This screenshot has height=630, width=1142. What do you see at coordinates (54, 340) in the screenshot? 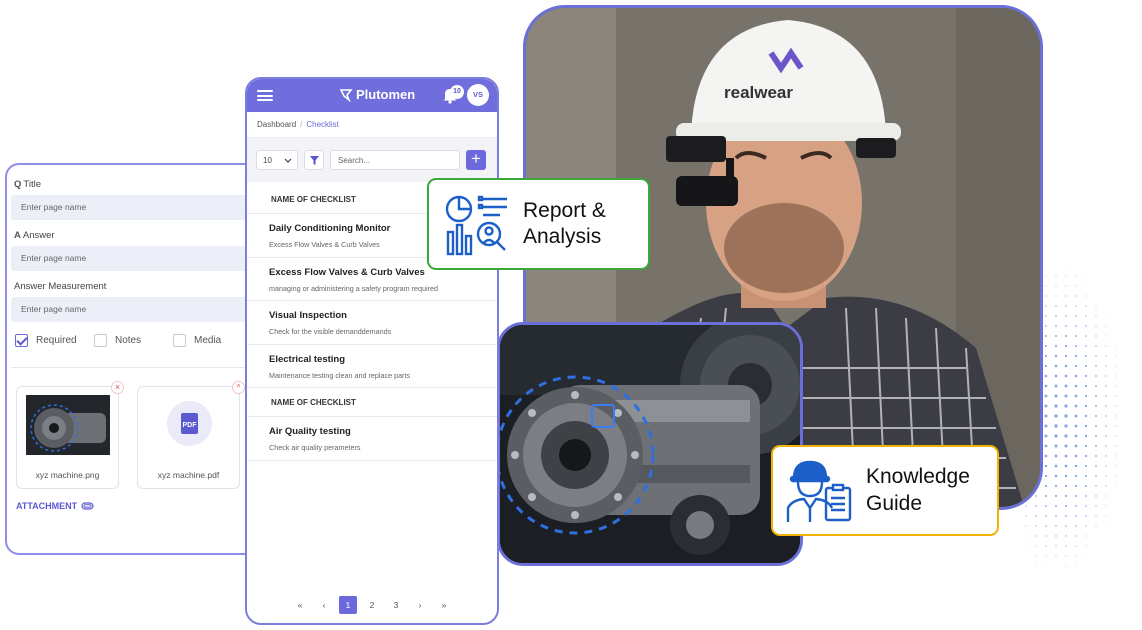
I see `required-checkbox: Required` at bounding box center [54, 340].